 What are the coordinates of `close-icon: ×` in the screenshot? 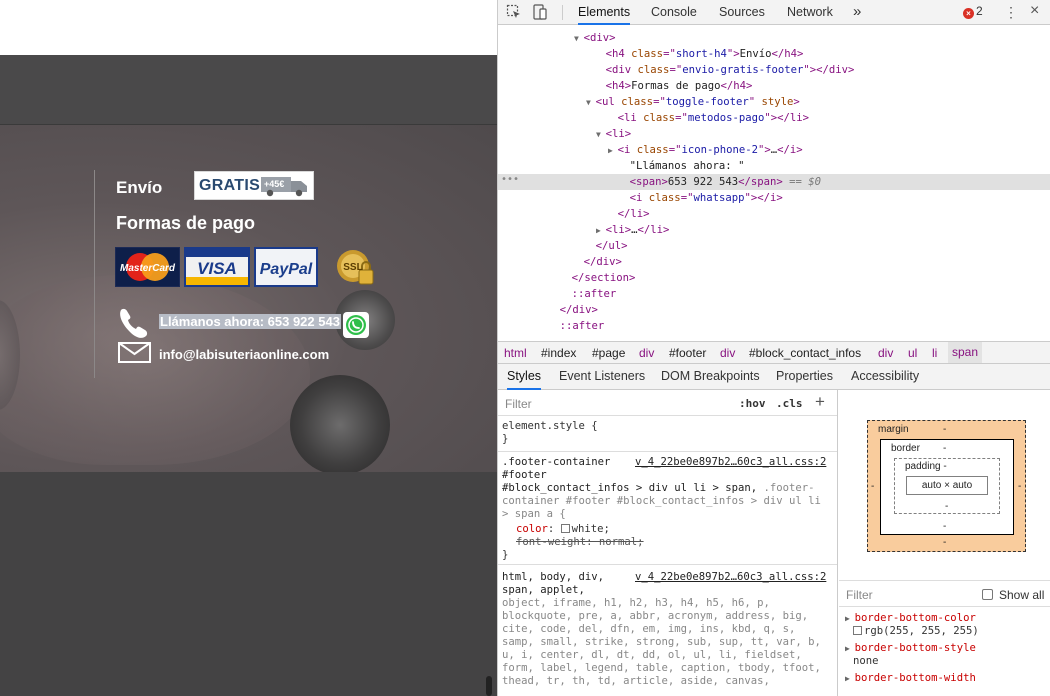 It's located at (1034, 11).